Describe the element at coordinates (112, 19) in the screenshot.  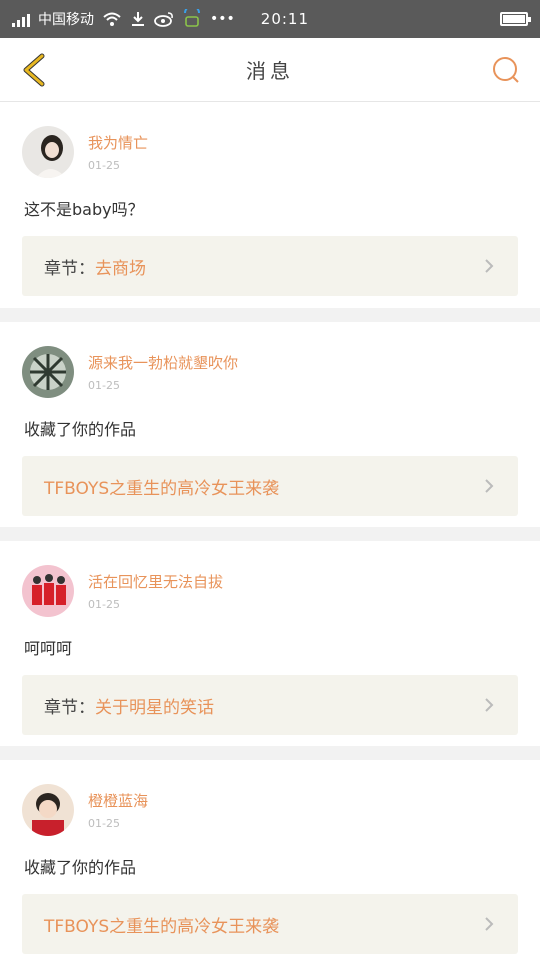
I see `wifi-icon` at that location.